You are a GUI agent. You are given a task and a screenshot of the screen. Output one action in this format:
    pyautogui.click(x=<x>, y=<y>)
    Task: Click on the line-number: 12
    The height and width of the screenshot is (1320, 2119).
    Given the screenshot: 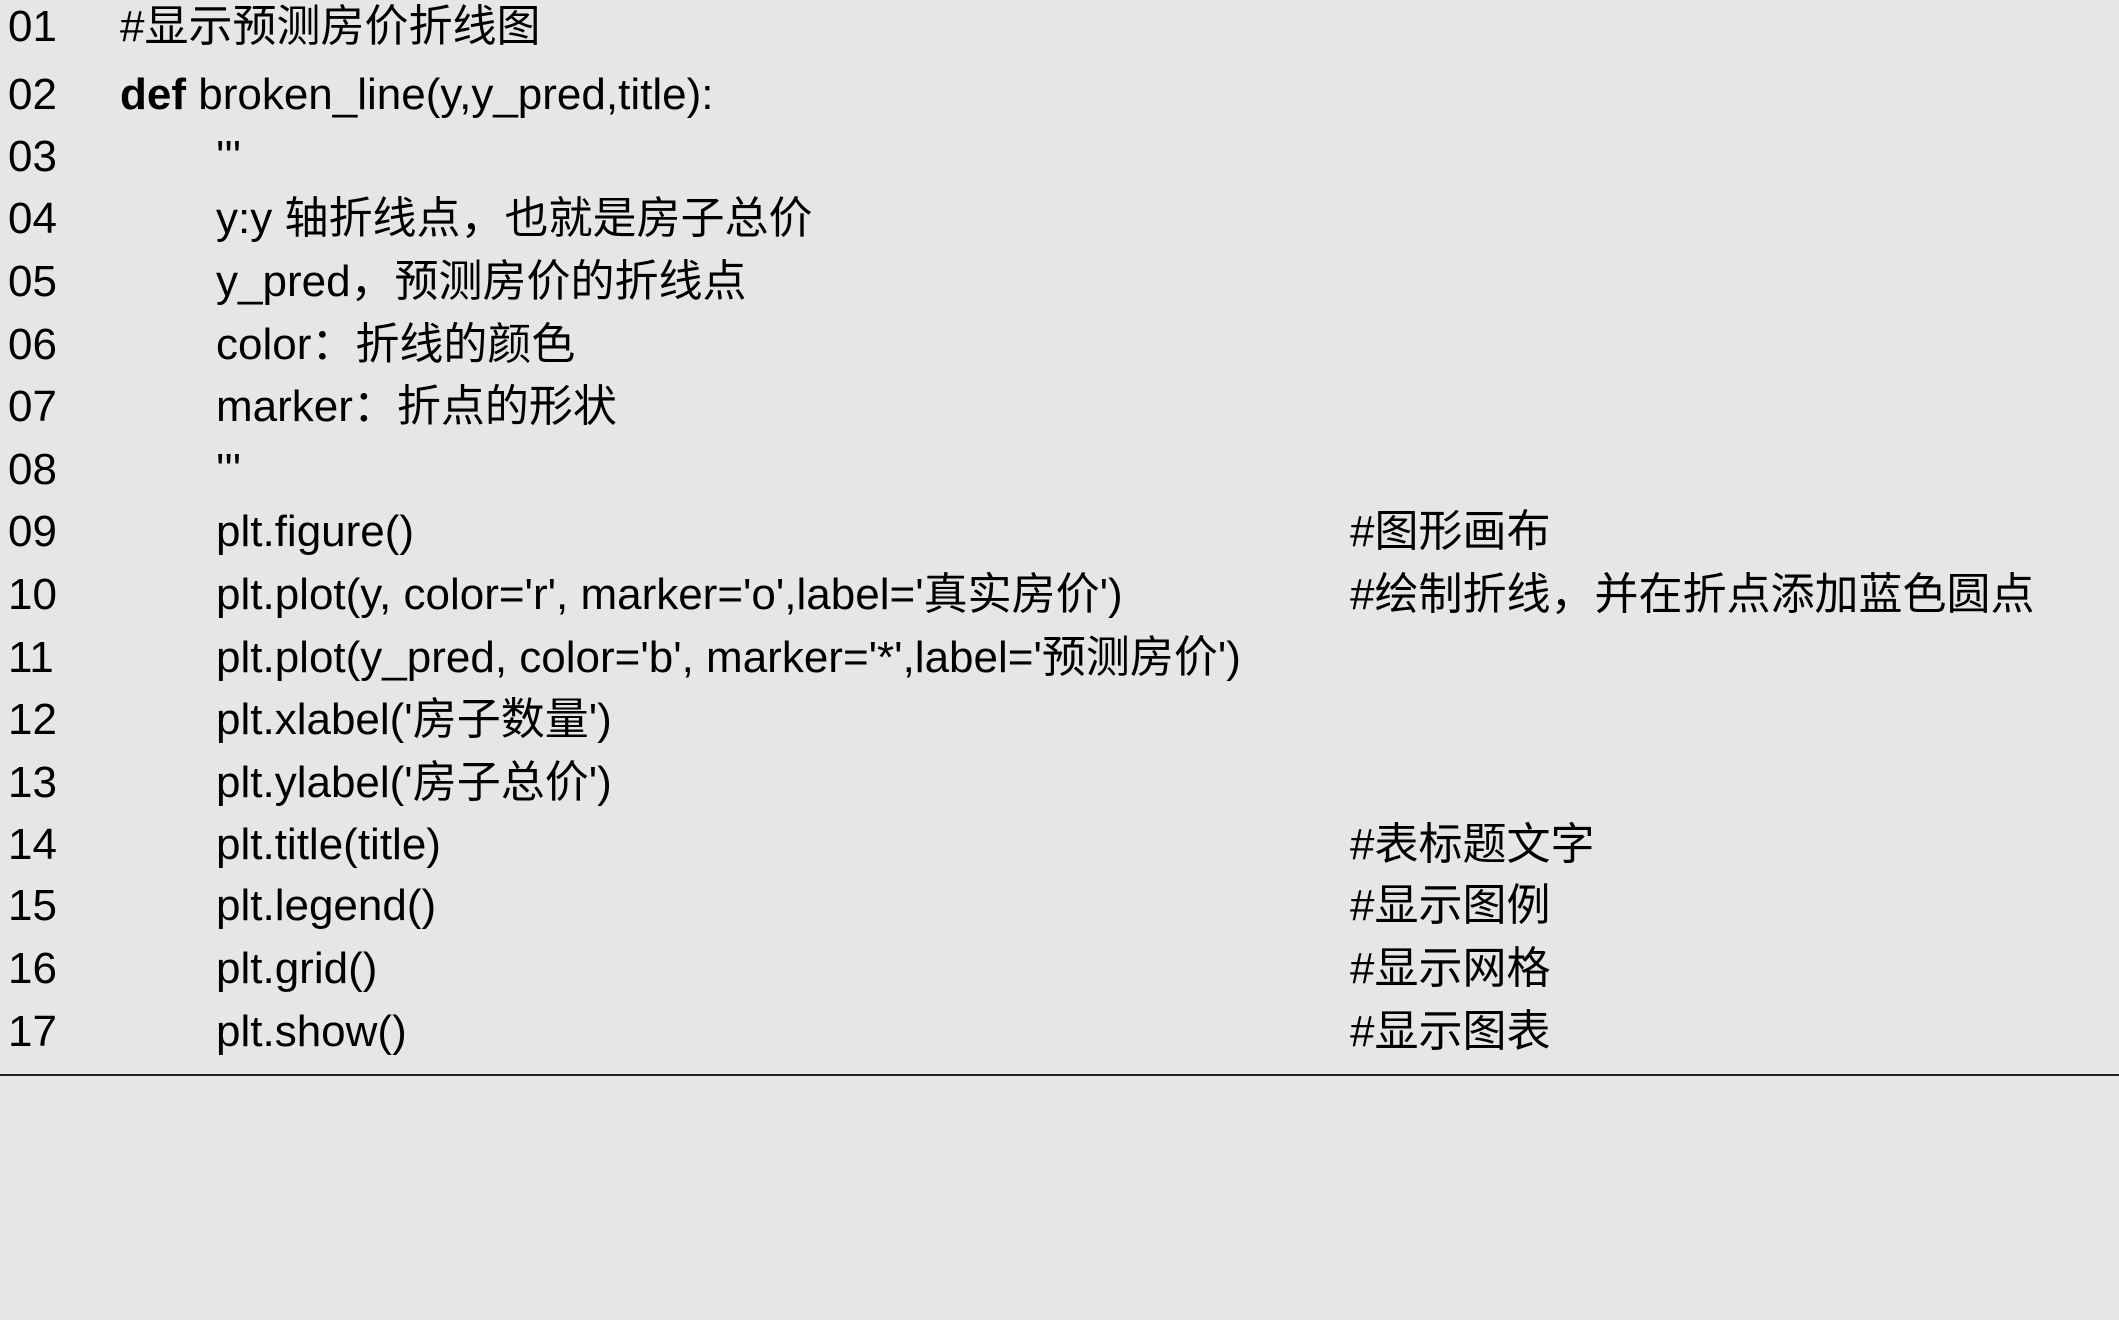 What is the action you would take?
    pyautogui.click(x=32, y=719)
    